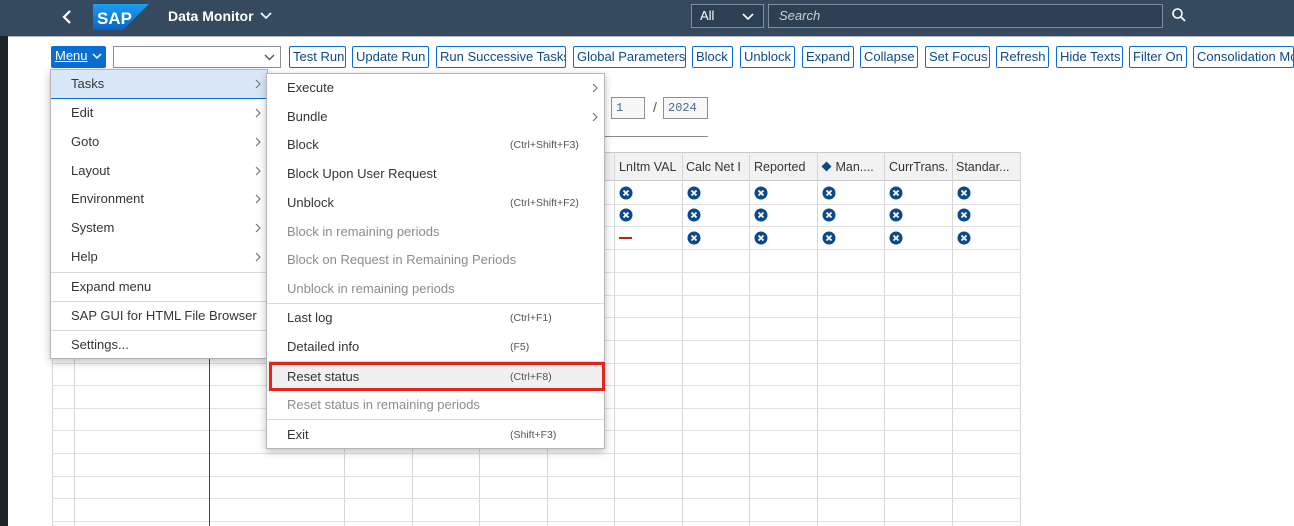 The height and width of the screenshot is (526, 1294). I want to click on hide-texts-button: Hide Texts, so click(1089, 57).